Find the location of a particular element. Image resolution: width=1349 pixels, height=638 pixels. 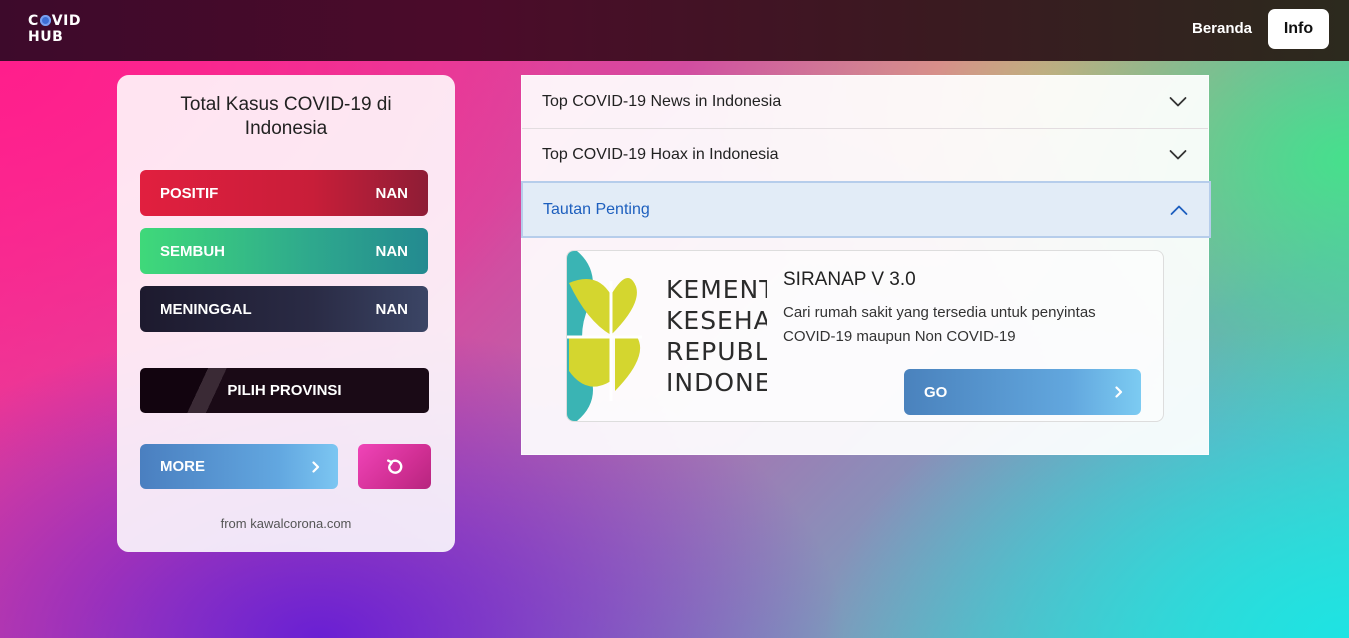

more-button-label: MORE is located at coordinates (182, 466).